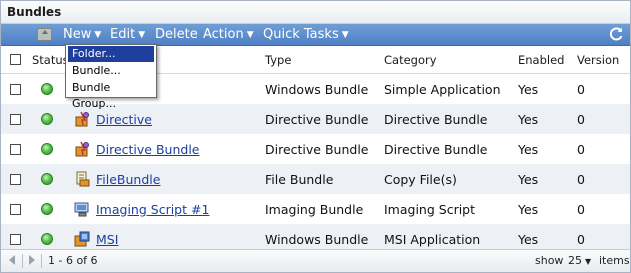  Describe the element at coordinates (575, 260) in the screenshot. I see `page-size-value: 25` at that location.